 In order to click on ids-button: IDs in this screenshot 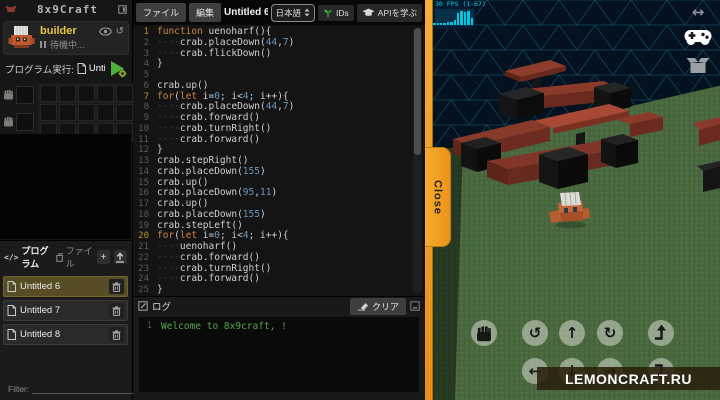, I will do `click(336, 12)`.